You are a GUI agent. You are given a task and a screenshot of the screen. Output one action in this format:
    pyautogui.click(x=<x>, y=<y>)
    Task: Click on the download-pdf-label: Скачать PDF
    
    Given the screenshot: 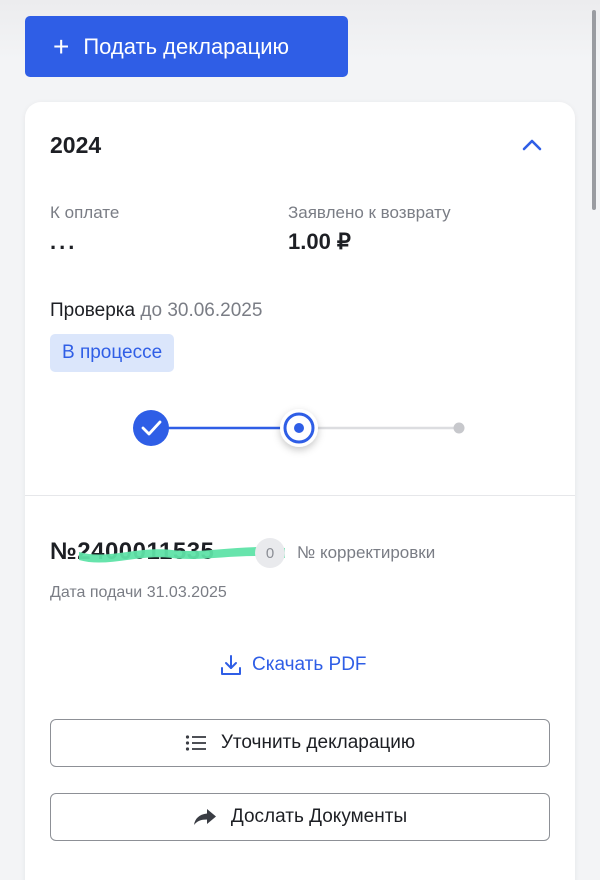 What is the action you would take?
    pyautogui.click(x=309, y=664)
    